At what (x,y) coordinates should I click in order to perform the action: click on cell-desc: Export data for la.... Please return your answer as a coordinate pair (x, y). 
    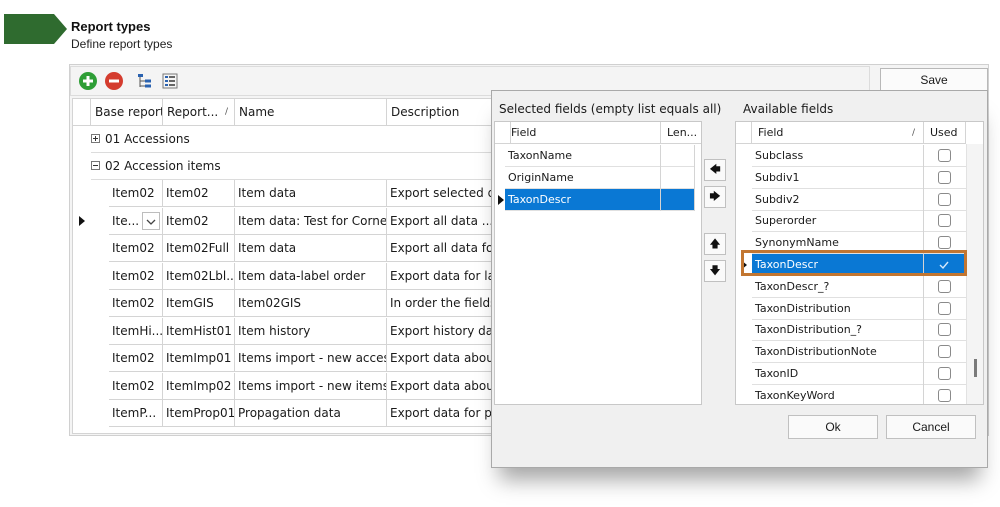
    Looking at the image, I should click on (439, 276).